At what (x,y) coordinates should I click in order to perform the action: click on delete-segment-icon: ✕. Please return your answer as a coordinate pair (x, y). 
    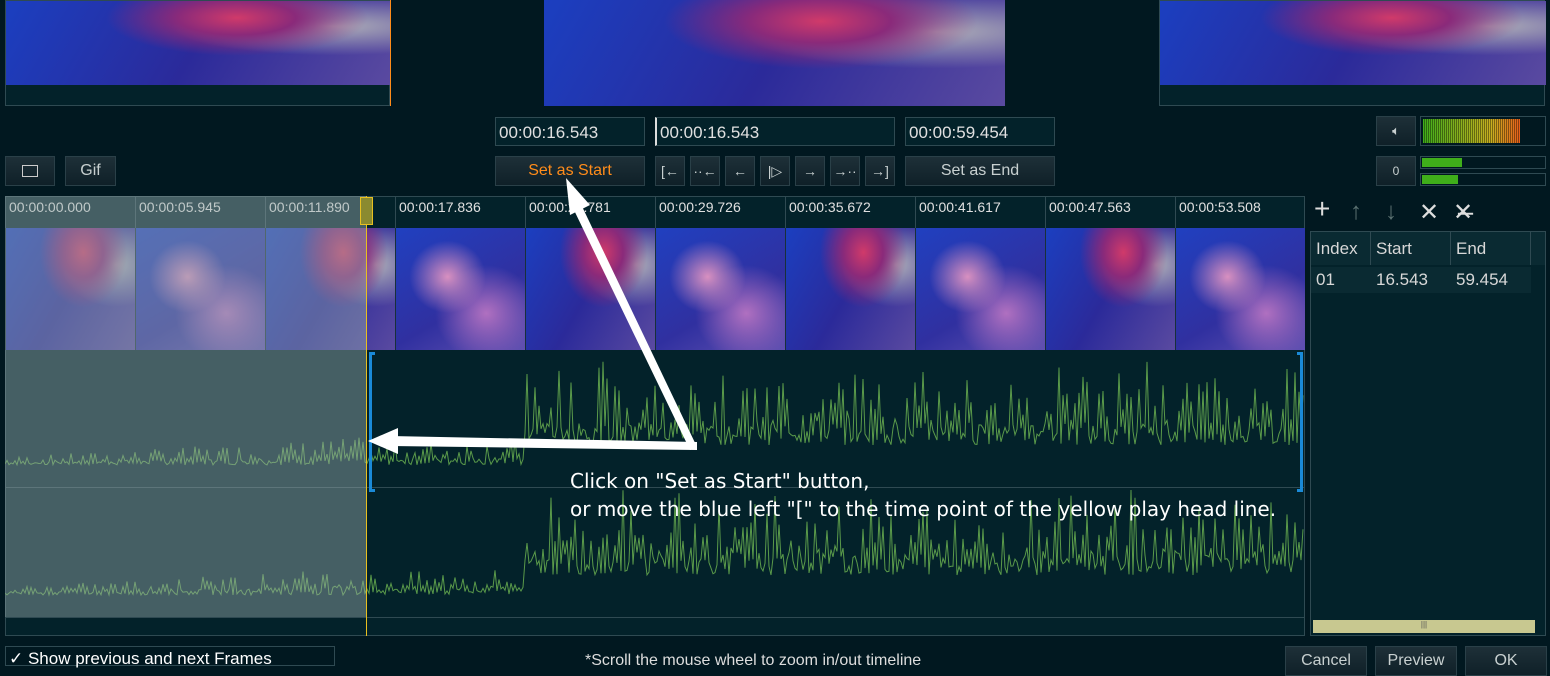
    Looking at the image, I should click on (1429, 212).